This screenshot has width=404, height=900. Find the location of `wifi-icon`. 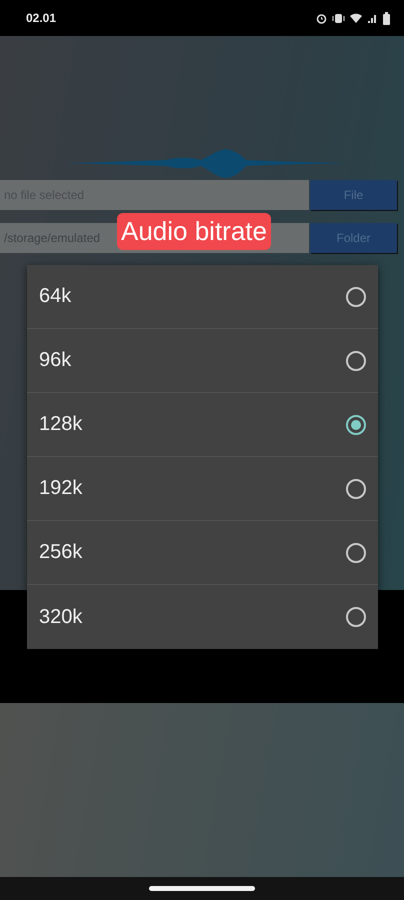

wifi-icon is located at coordinates (356, 18).